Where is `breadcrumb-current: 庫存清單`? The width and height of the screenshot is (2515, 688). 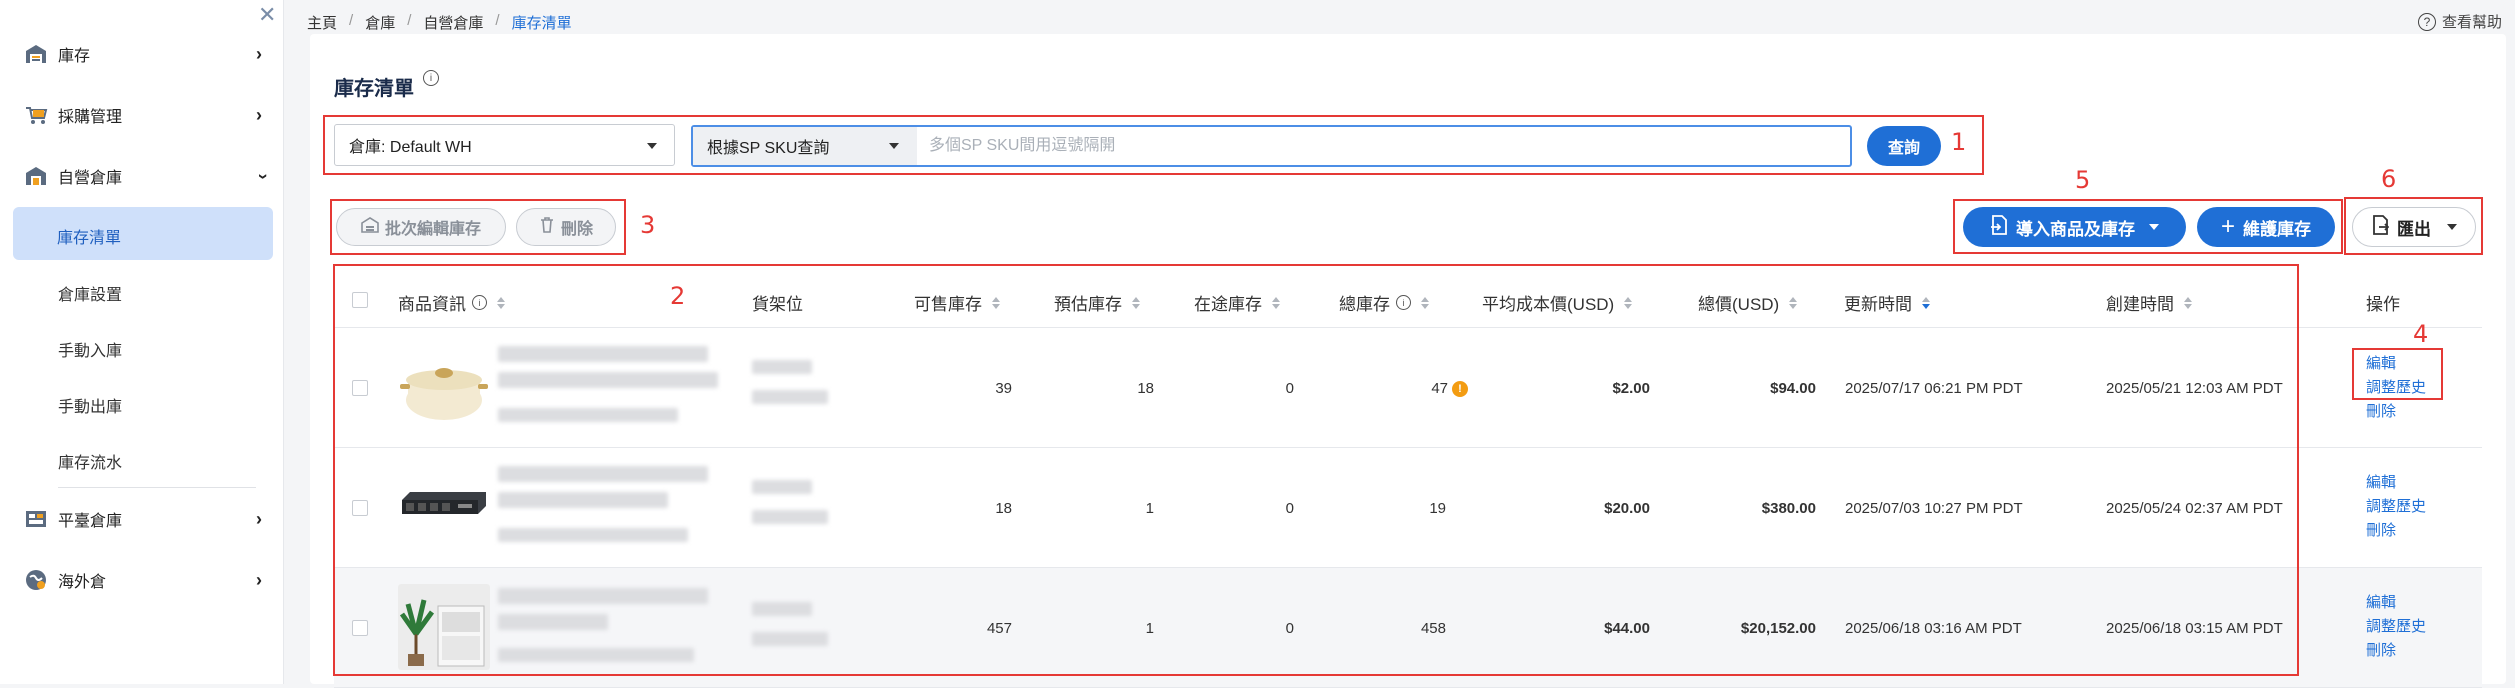 breadcrumb-current: 庫存清單 is located at coordinates (541, 23).